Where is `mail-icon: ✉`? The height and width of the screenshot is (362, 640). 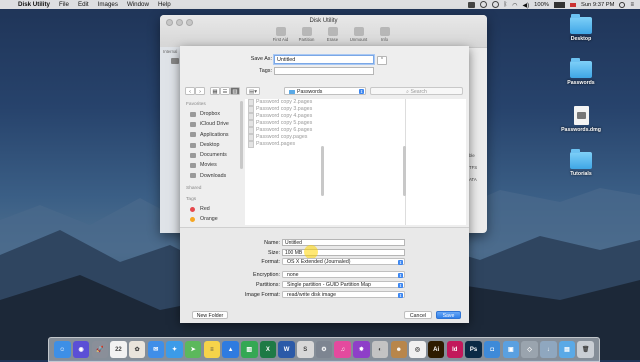
mail-icon: ✉ is located at coordinates (156, 349).